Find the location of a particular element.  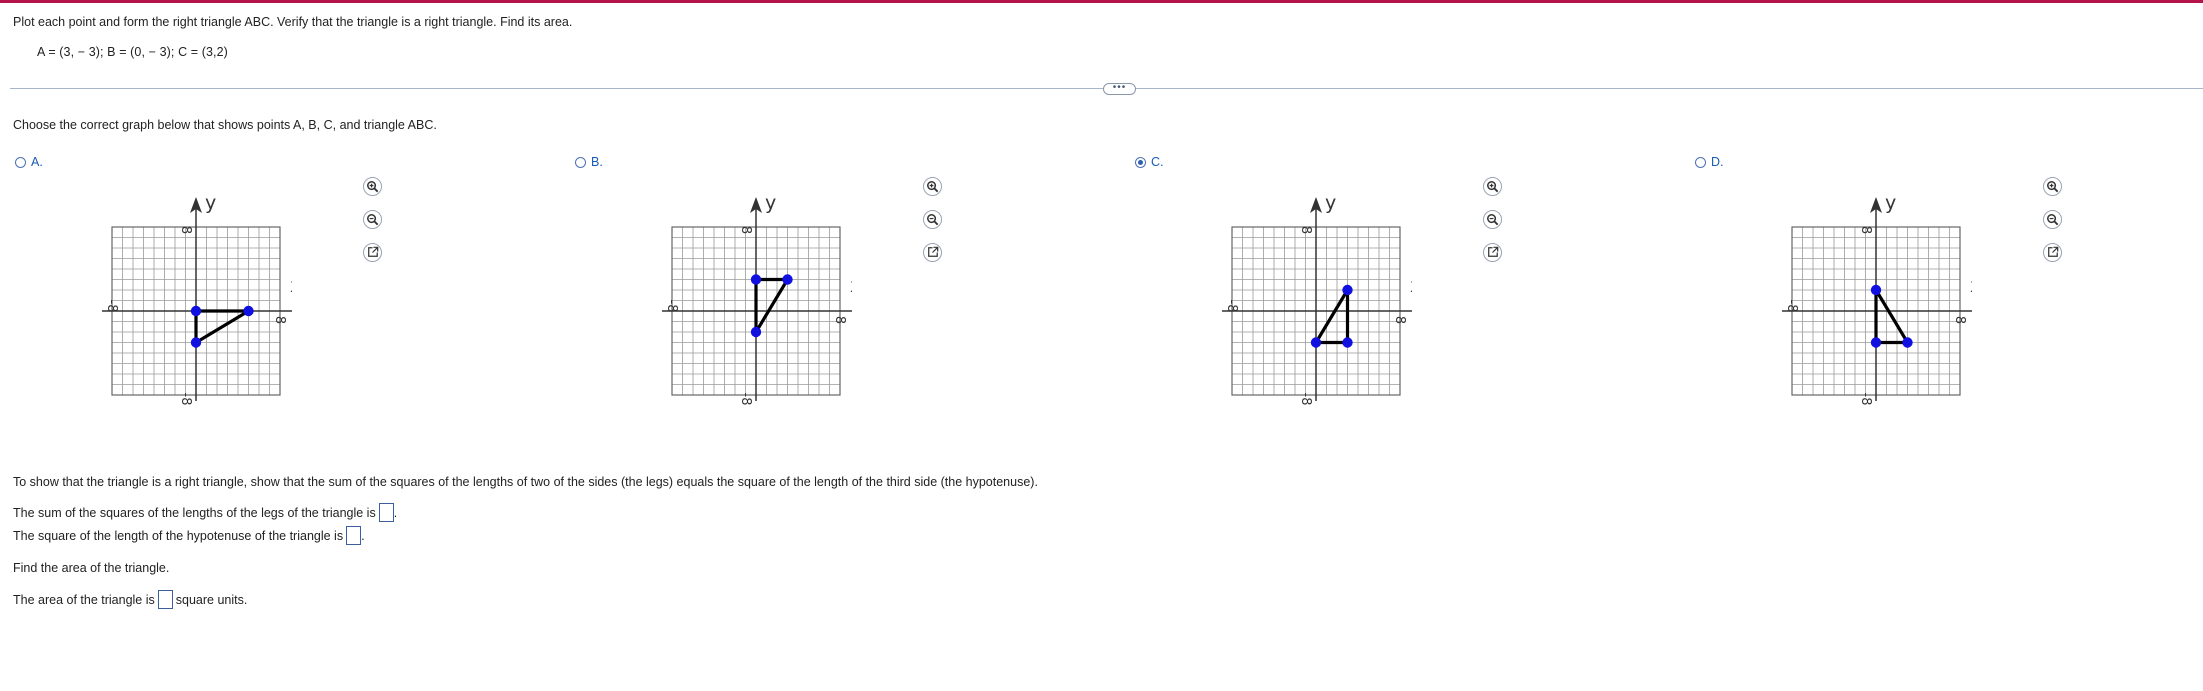

sum-legs-suffix: . is located at coordinates (395, 512).